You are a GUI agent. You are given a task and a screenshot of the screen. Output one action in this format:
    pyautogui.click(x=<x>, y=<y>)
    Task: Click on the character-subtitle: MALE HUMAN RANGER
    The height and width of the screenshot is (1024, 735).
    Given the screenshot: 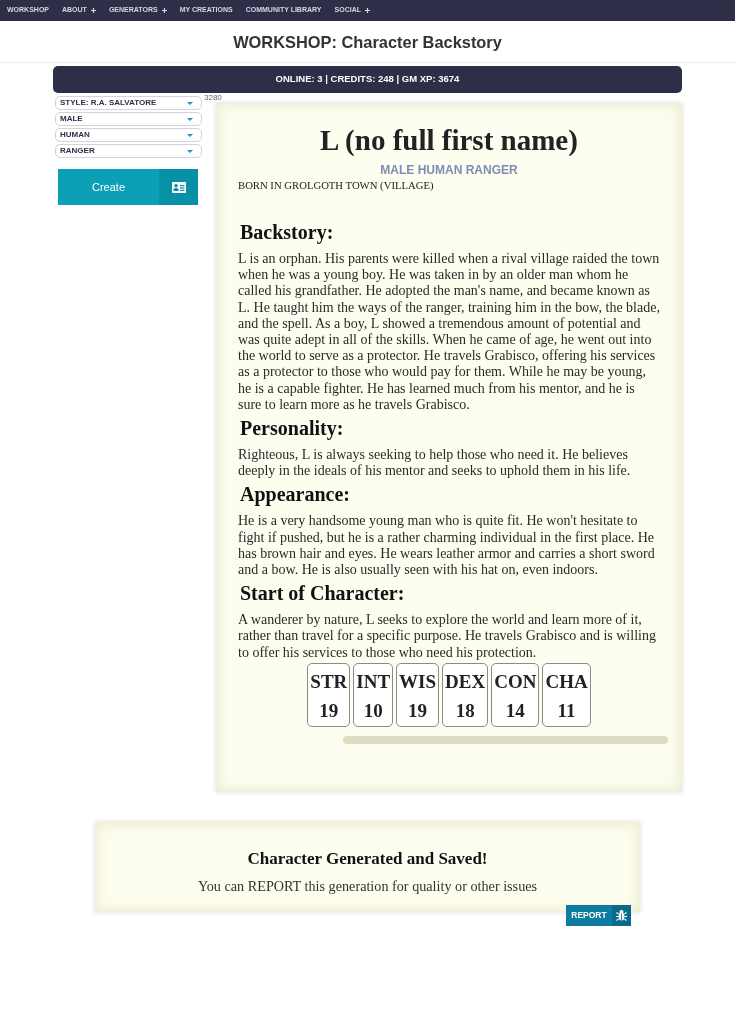 What is the action you would take?
    pyautogui.click(x=449, y=170)
    